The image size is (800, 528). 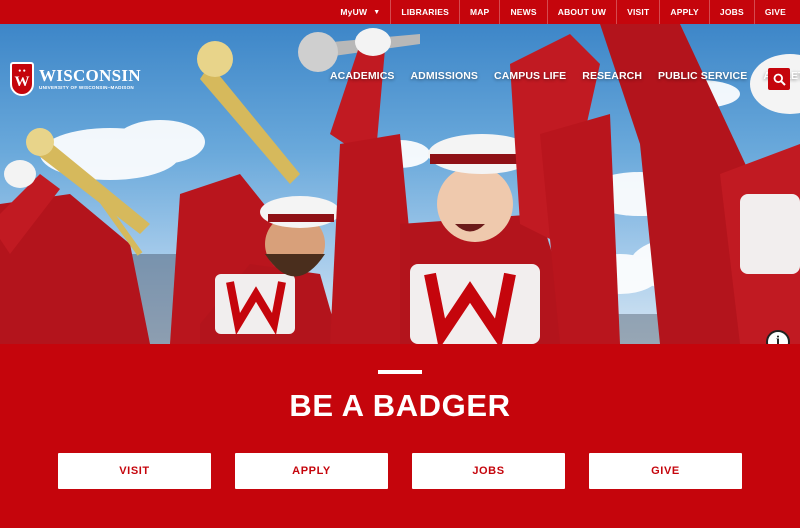 What do you see at coordinates (665, 471) in the screenshot?
I see `give-button: GIVE` at bounding box center [665, 471].